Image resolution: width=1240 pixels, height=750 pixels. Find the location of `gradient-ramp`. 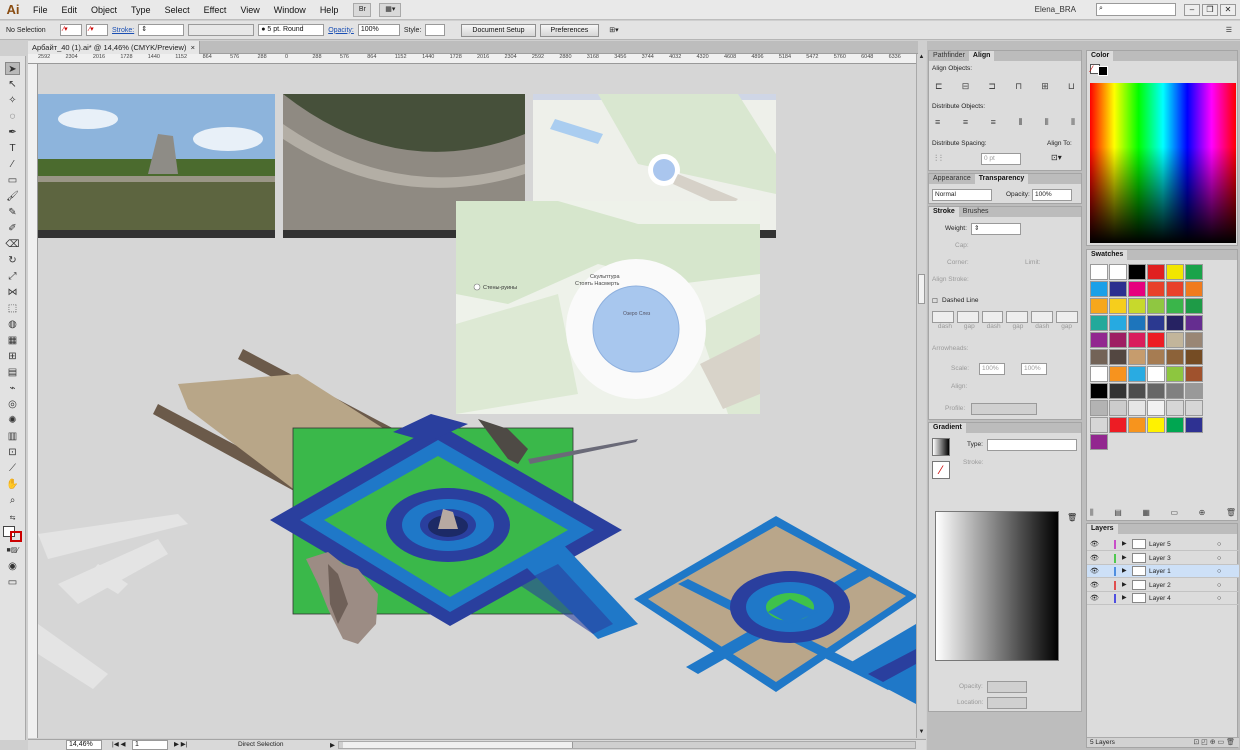

gradient-ramp is located at coordinates (997, 586).